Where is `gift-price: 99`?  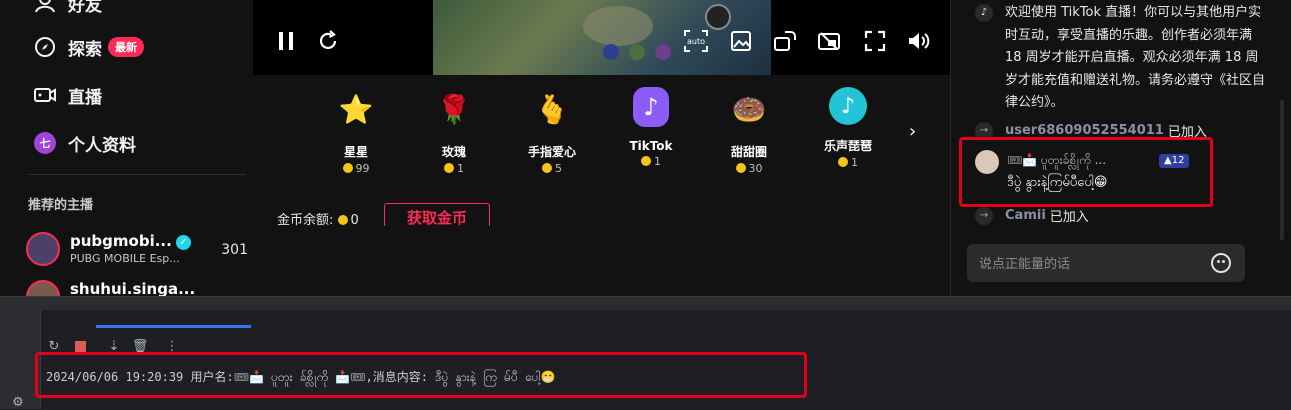 gift-price: 99 is located at coordinates (356, 168).